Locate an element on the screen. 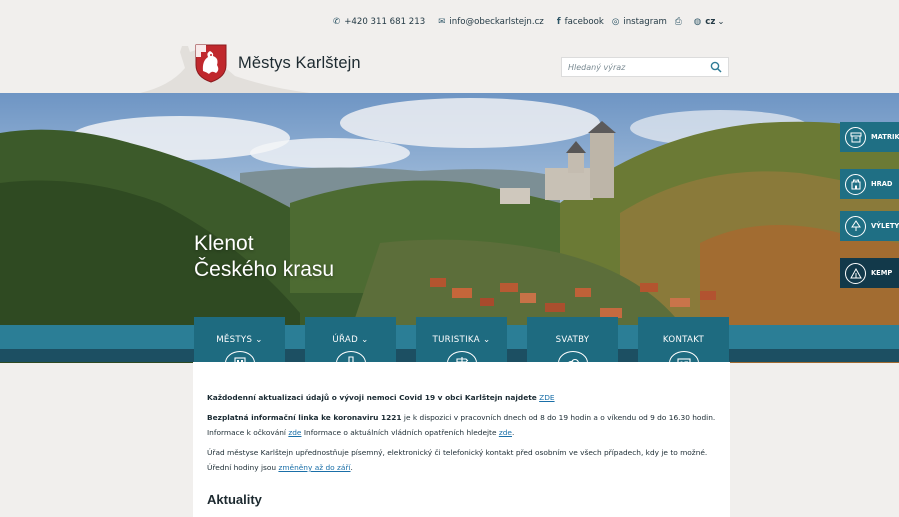  side-button-label: MATRIKA is located at coordinates (885, 137).